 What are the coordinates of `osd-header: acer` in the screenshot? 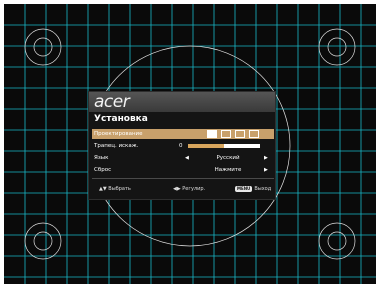 It's located at (182, 102).